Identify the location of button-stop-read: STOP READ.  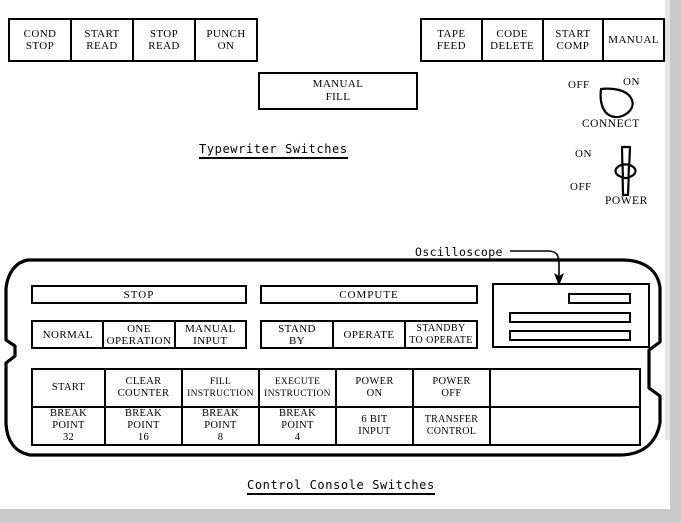
(165, 40).